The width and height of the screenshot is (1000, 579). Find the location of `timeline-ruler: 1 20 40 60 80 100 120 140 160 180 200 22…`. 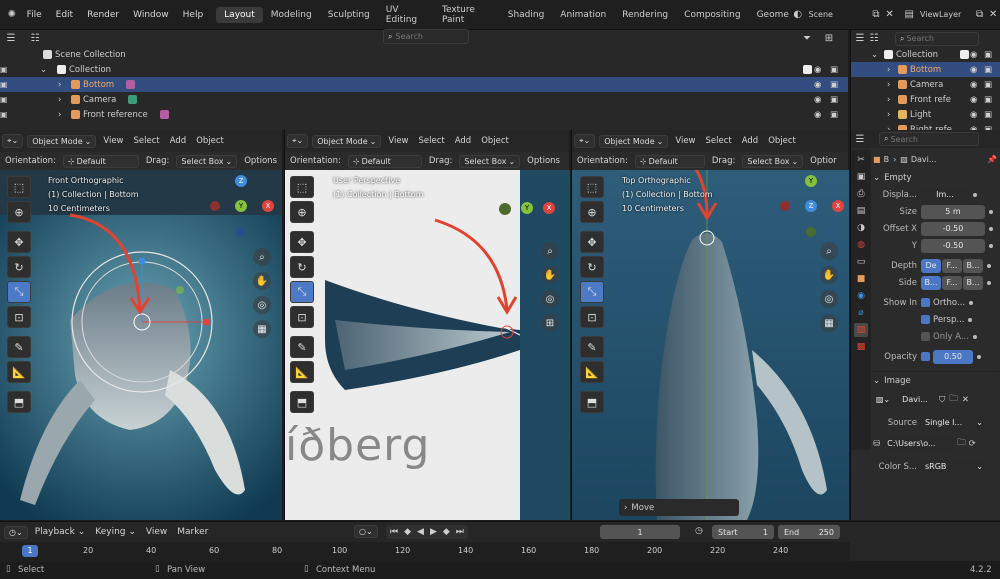

timeline-ruler: 1 20 40 60 80 100 120 140 160 180 200 22… is located at coordinates (425, 552).